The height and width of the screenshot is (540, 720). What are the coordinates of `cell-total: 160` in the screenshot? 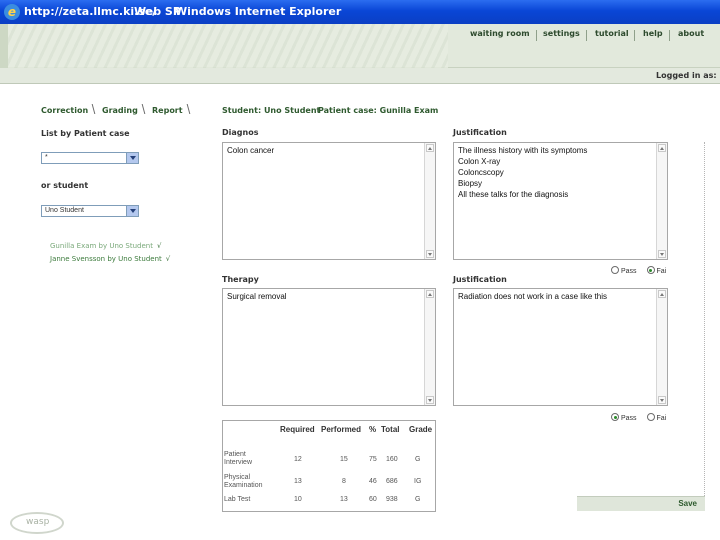 It's located at (392, 459).